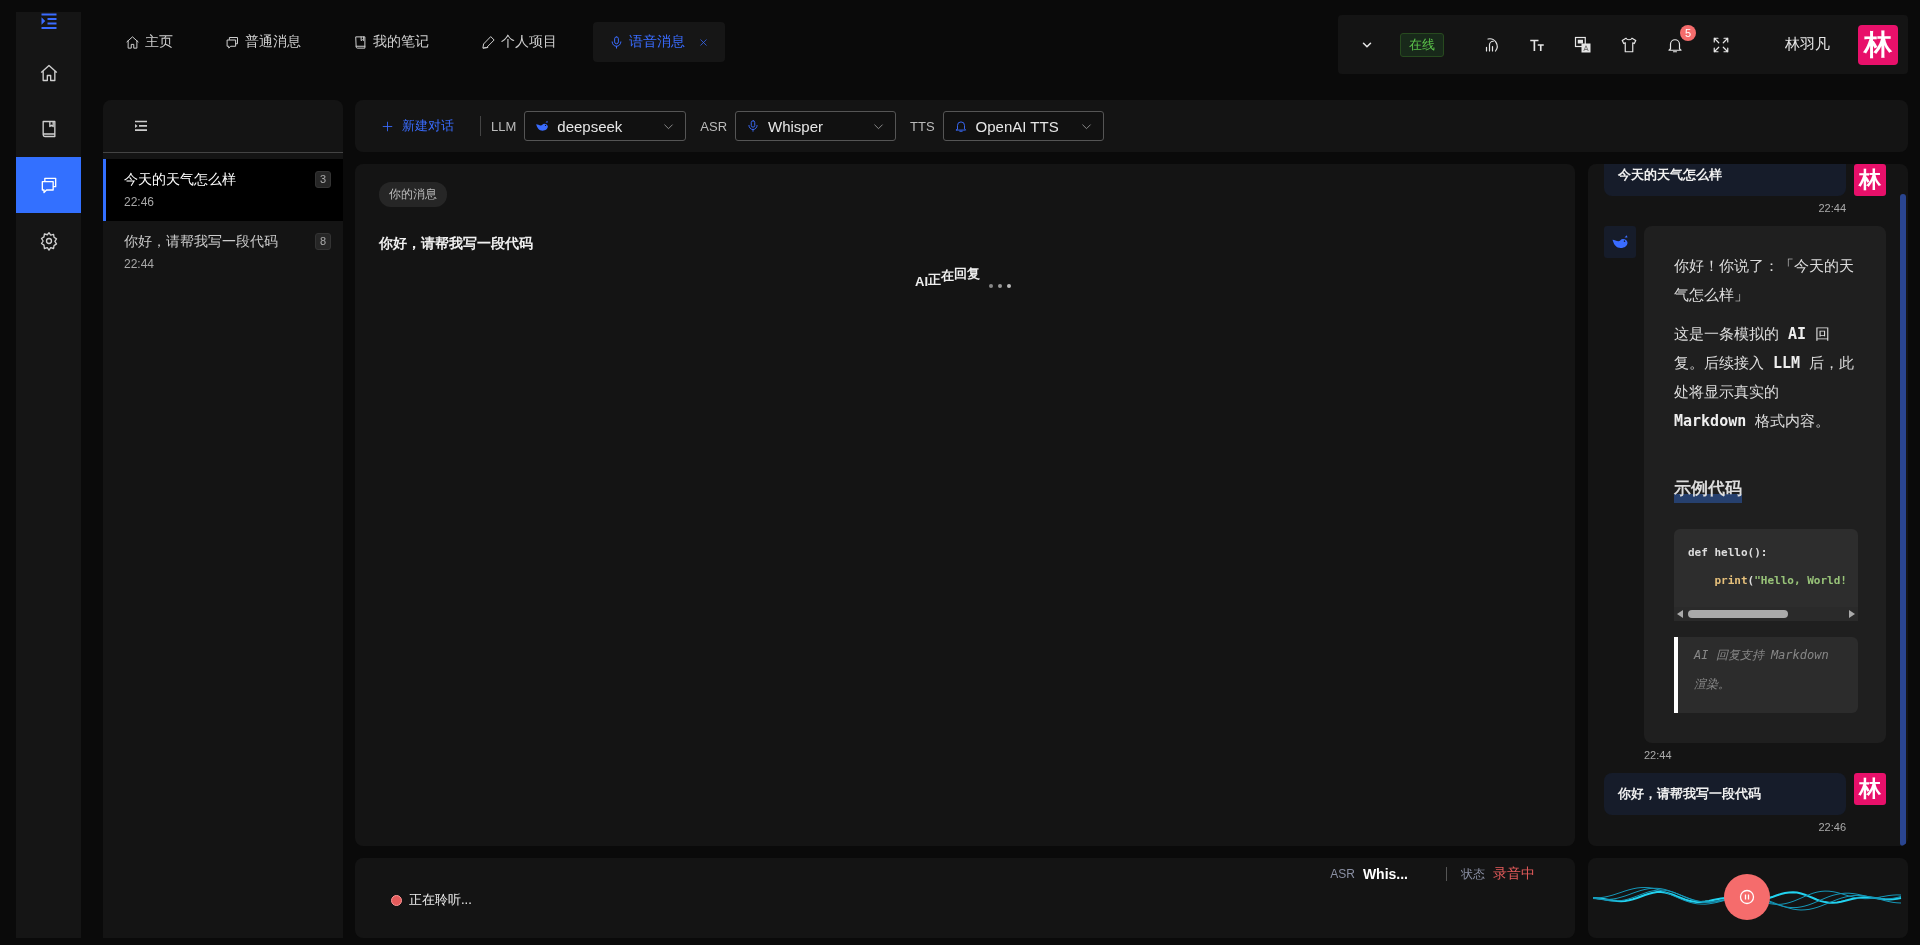 Image resolution: width=1920 pixels, height=945 pixels. What do you see at coordinates (1780, 581) in the screenshot?
I see `code-line: print("Hello, World!` at bounding box center [1780, 581].